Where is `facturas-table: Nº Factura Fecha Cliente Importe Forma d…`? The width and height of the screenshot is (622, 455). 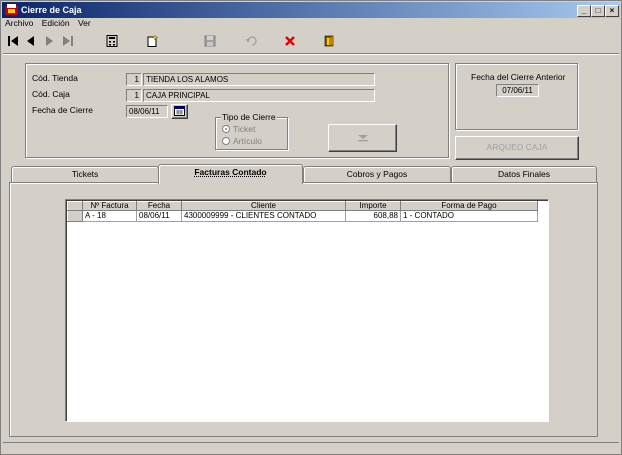 facturas-table: Nº Factura Fecha Cliente Importe Forma d… is located at coordinates (302, 211).